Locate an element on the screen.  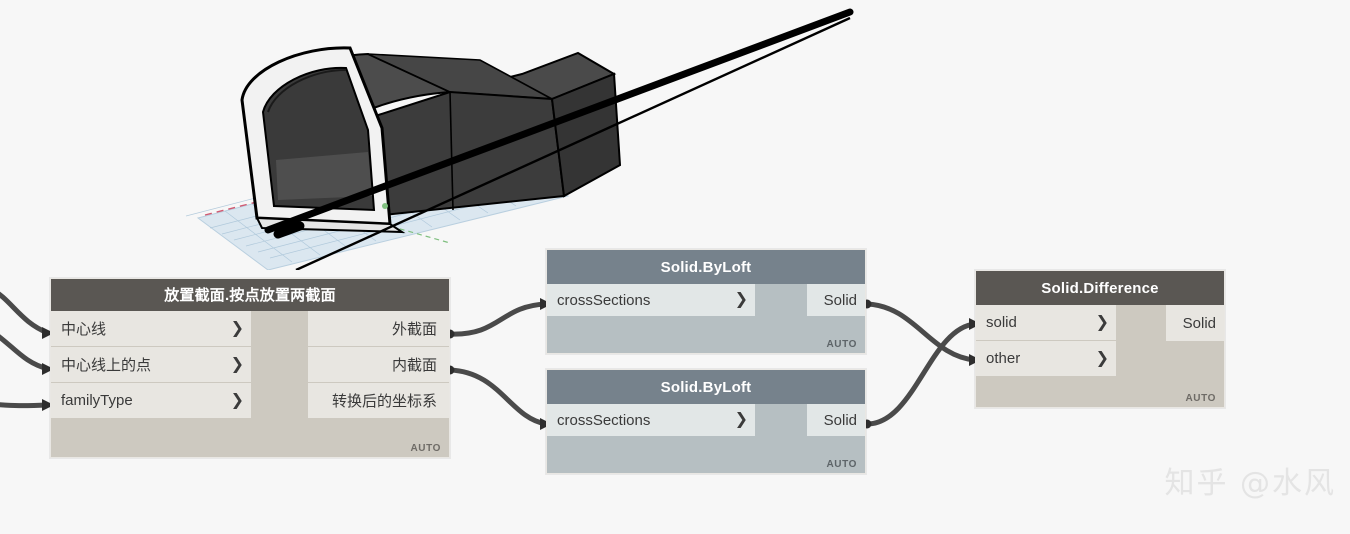
output-port-inner-section: 内截面 is located at coordinates (378, 365).